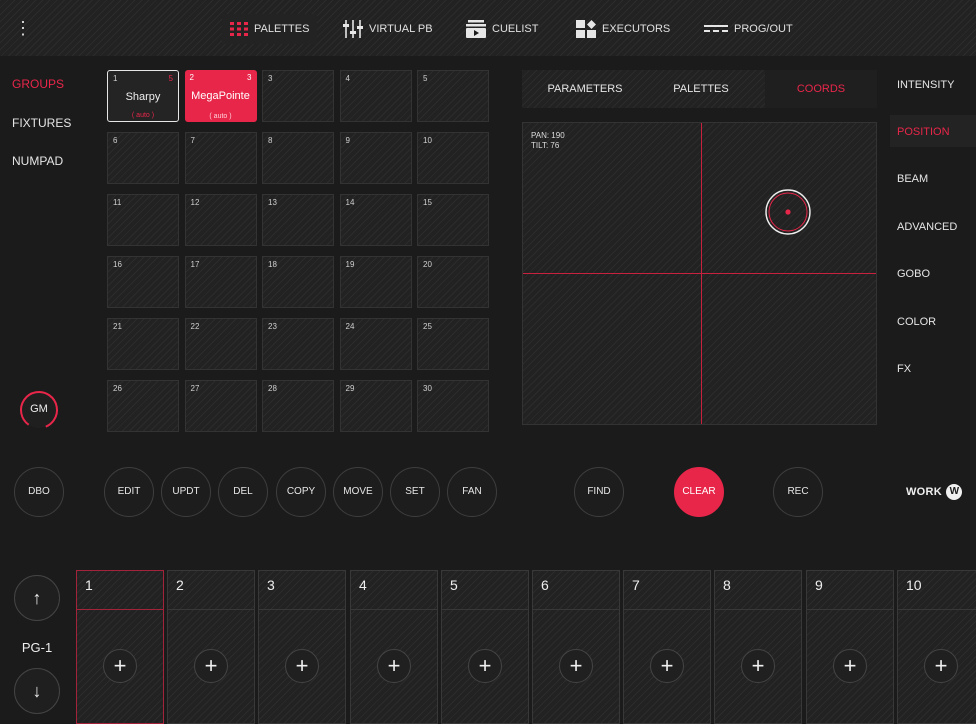  I want to click on edit-button: EDIT, so click(129, 492).